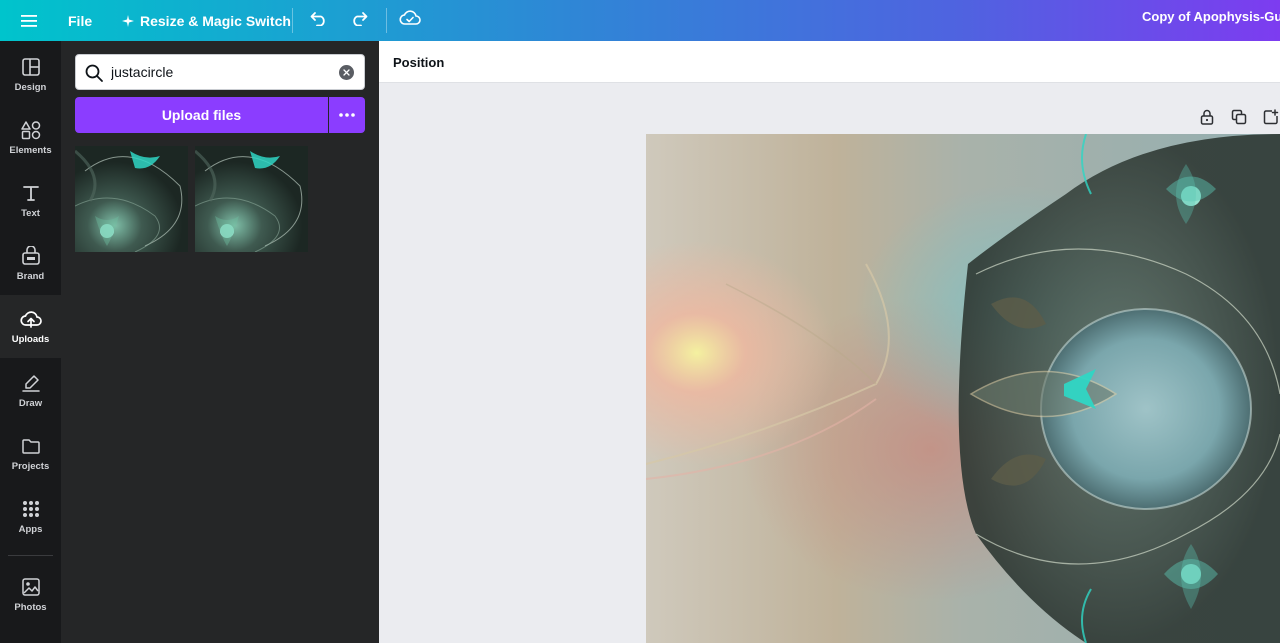 The image size is (1280, 643). Describe the element at coordinates (31, 67) in the screenshot. I see `layout-icon` at that location.